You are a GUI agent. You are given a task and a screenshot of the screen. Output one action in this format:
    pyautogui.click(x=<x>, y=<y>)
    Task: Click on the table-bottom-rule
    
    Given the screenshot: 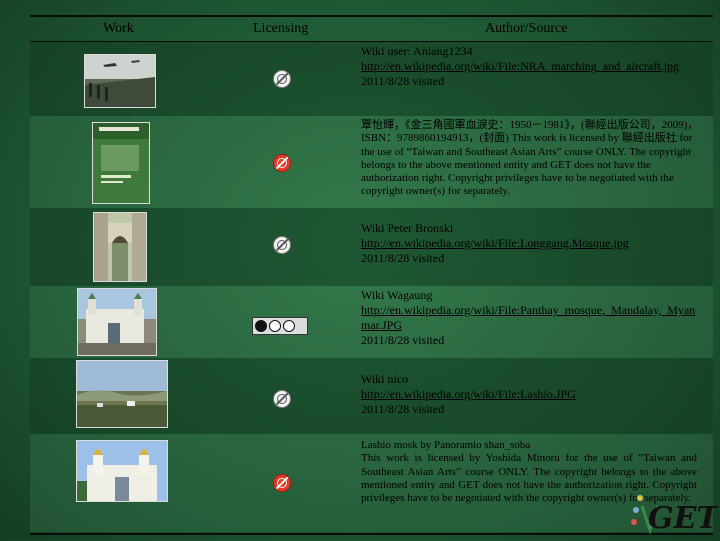 What is the action you would take?
    pyautogui.click(x=371, y=534)
    